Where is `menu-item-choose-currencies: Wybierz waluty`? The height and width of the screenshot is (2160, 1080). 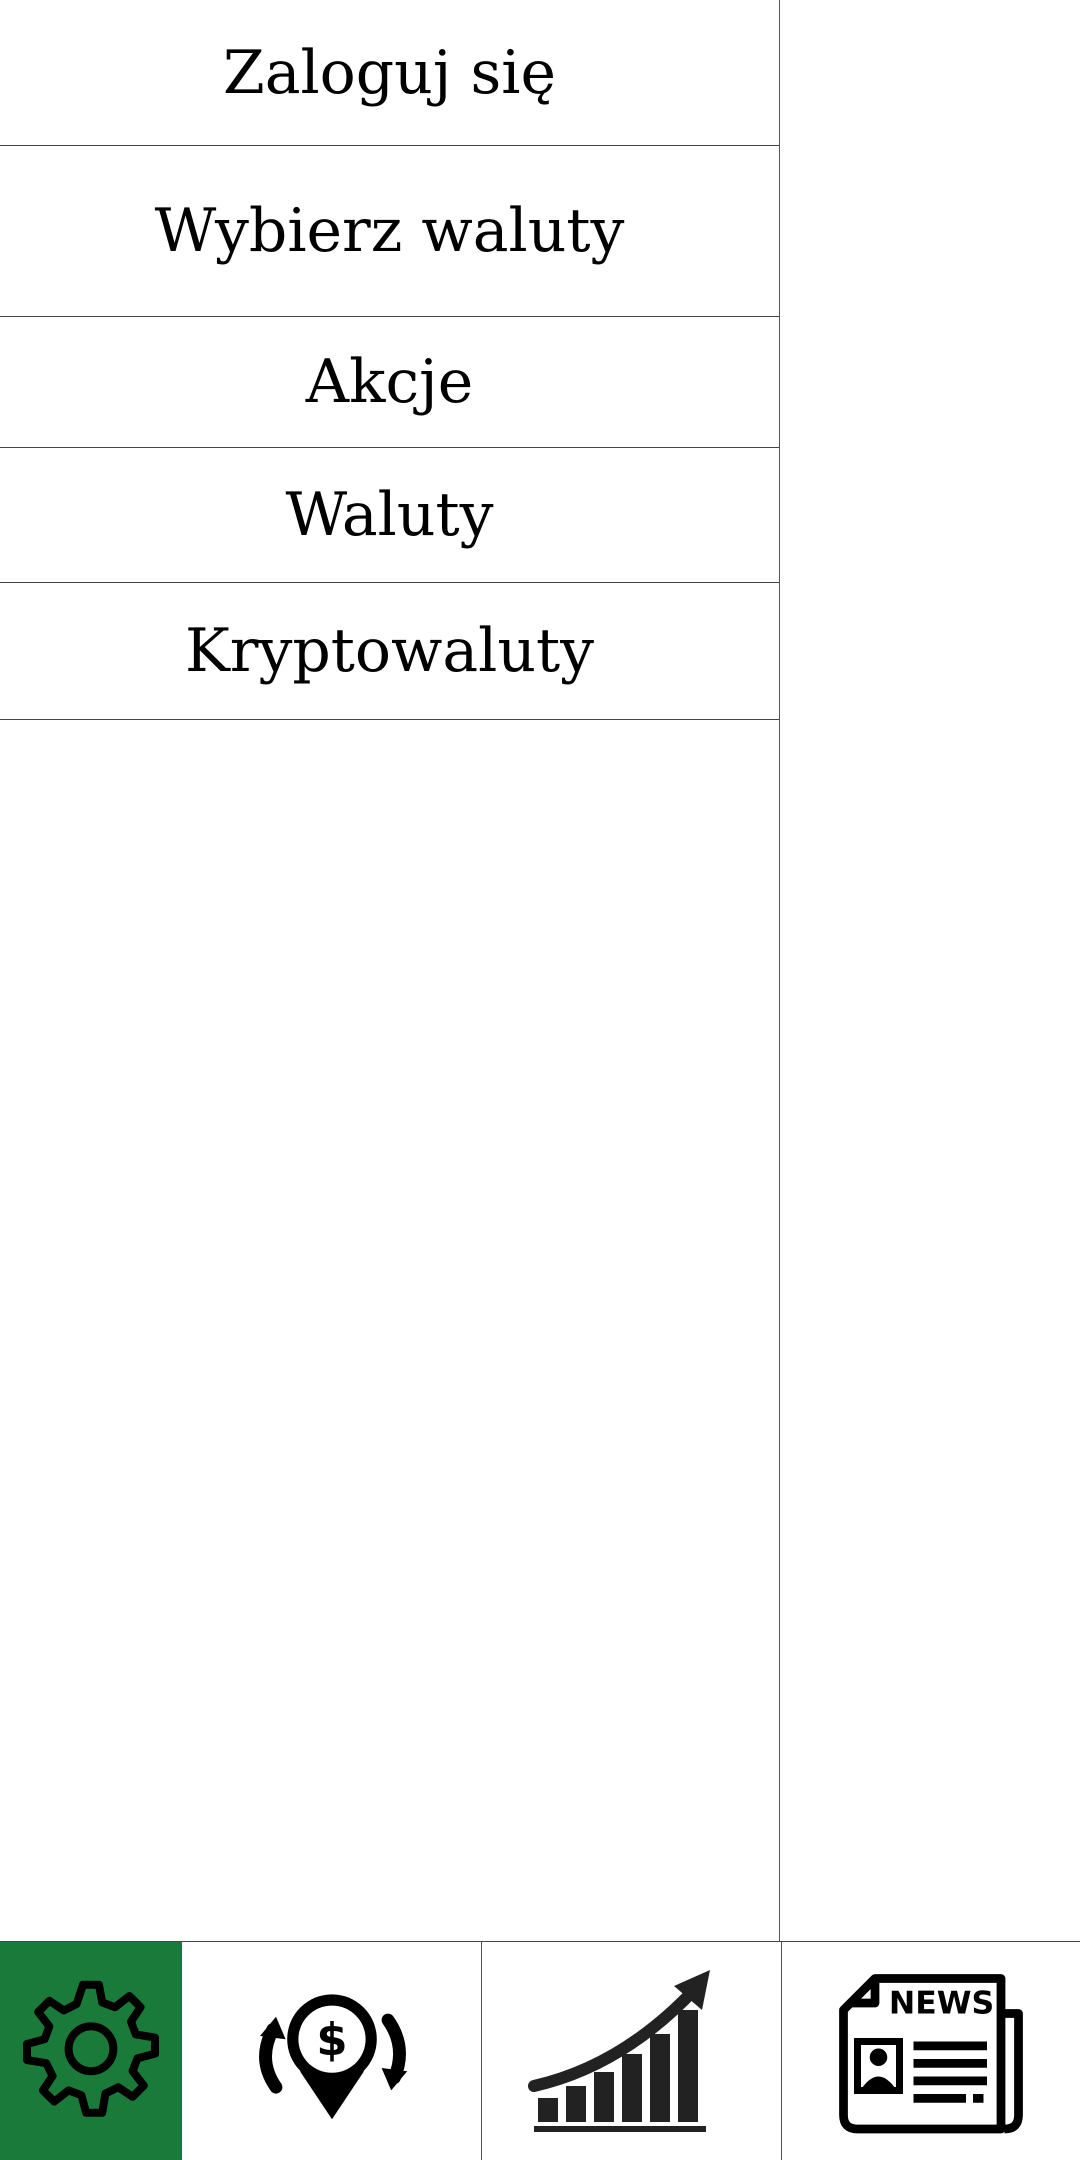 menu-item-choose-currencies: Wybierz waluty is located at coordinates (389, 231).